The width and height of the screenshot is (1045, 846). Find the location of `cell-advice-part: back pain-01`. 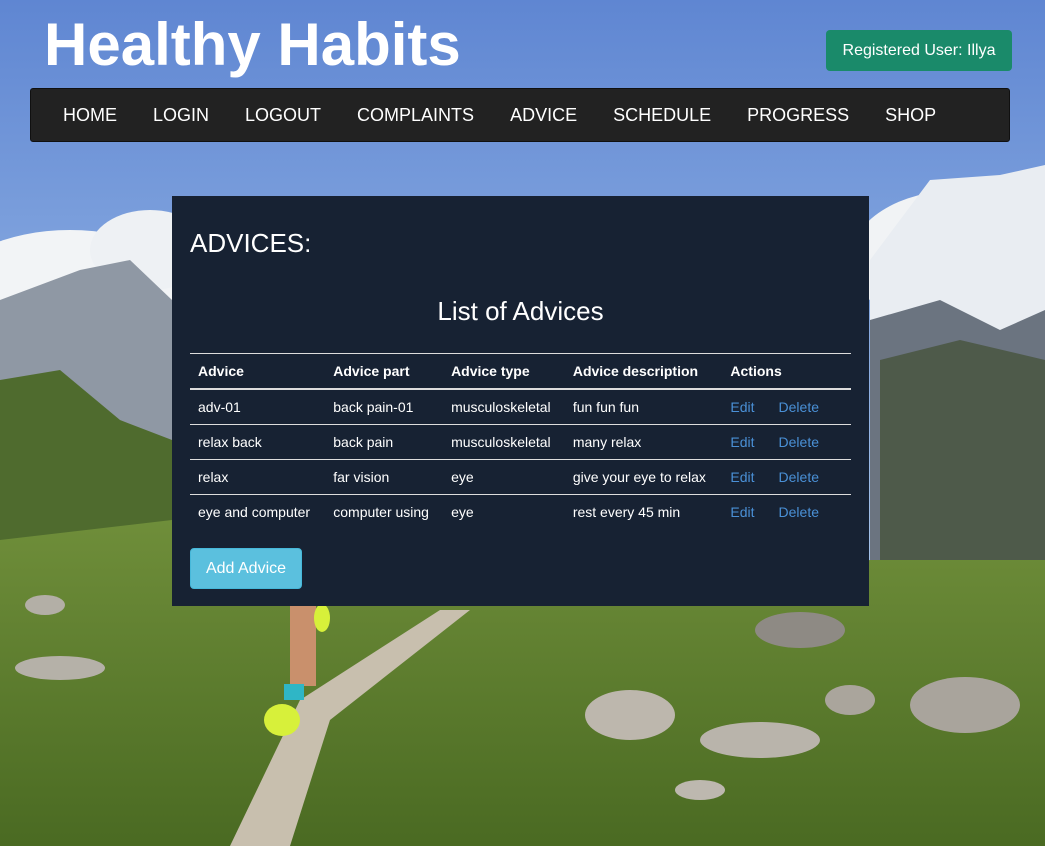

cell-advice-part: back pain-01 is located at coordinates (373, 407).